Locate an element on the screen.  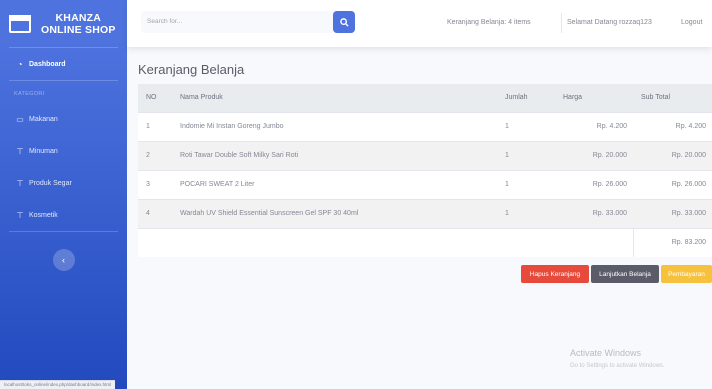
sidebar-item-label: Dashboard is located at coordinates (47, 64).